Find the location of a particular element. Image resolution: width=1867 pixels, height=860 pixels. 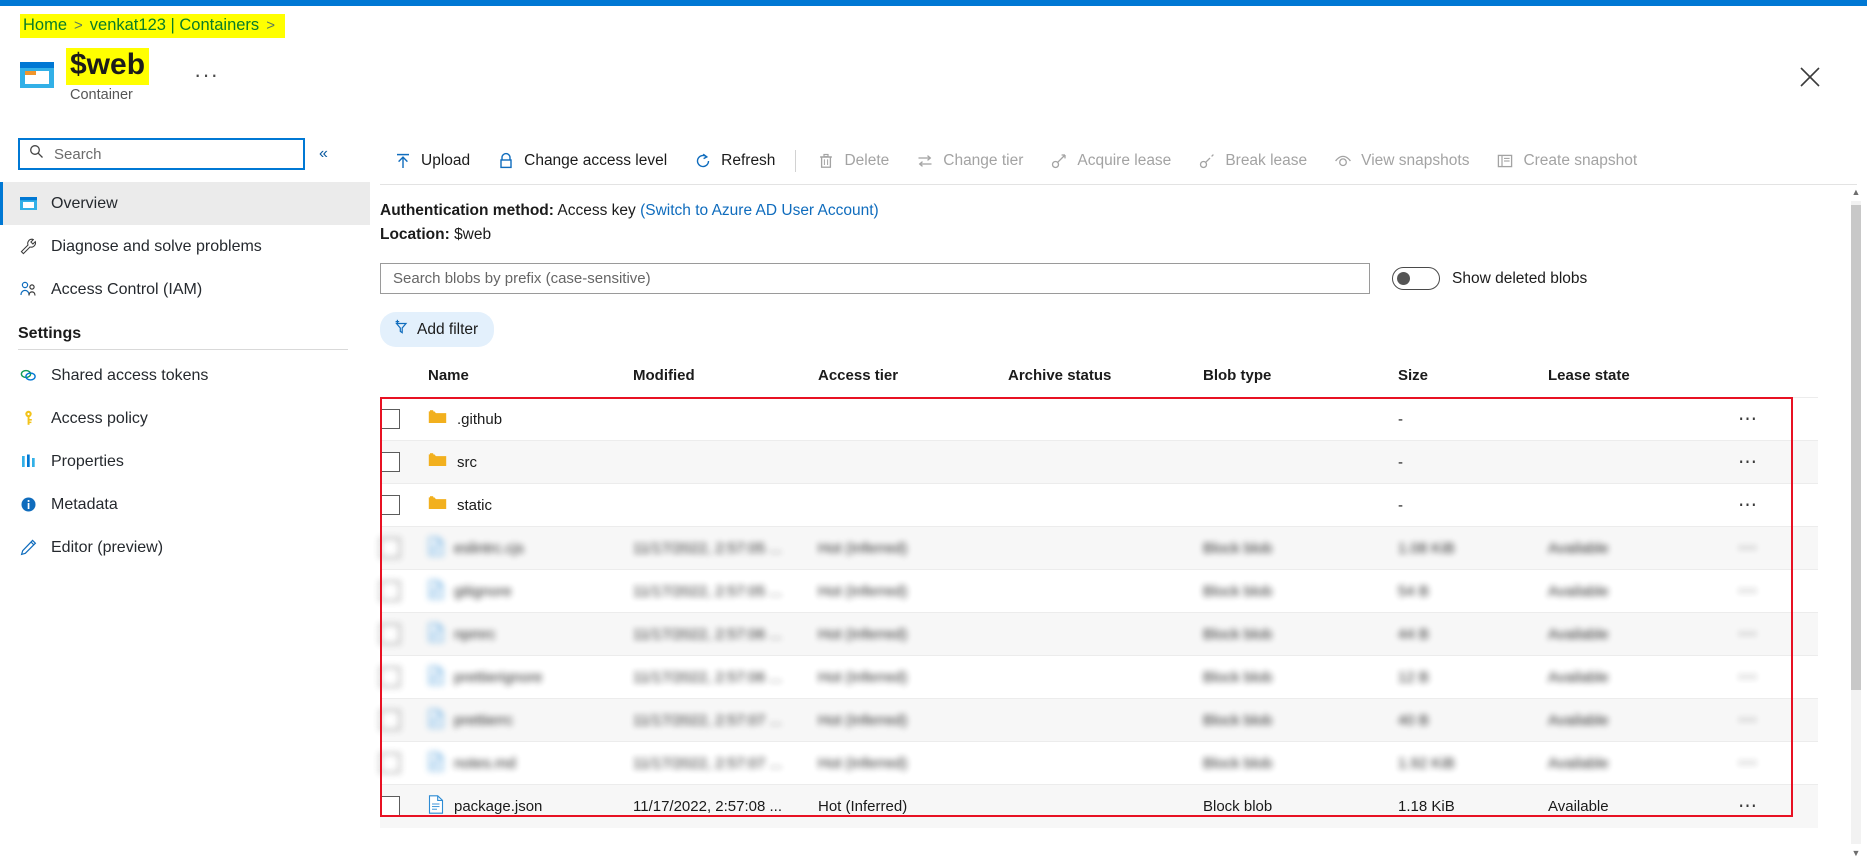

column-header-modified: Modified is located at coordinates (725, 382).